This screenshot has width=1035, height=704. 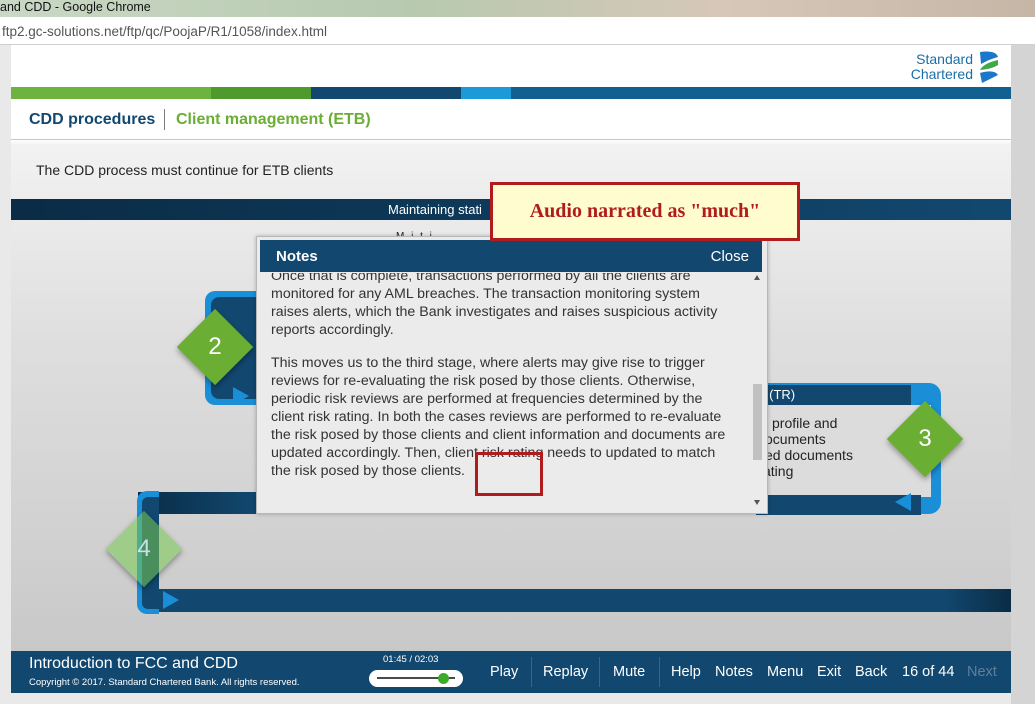 What do you see at coordinates (435, 209) in the screenshot?
I see `stage-1-label: Maintaining stati` at bounding box center [435, 209].